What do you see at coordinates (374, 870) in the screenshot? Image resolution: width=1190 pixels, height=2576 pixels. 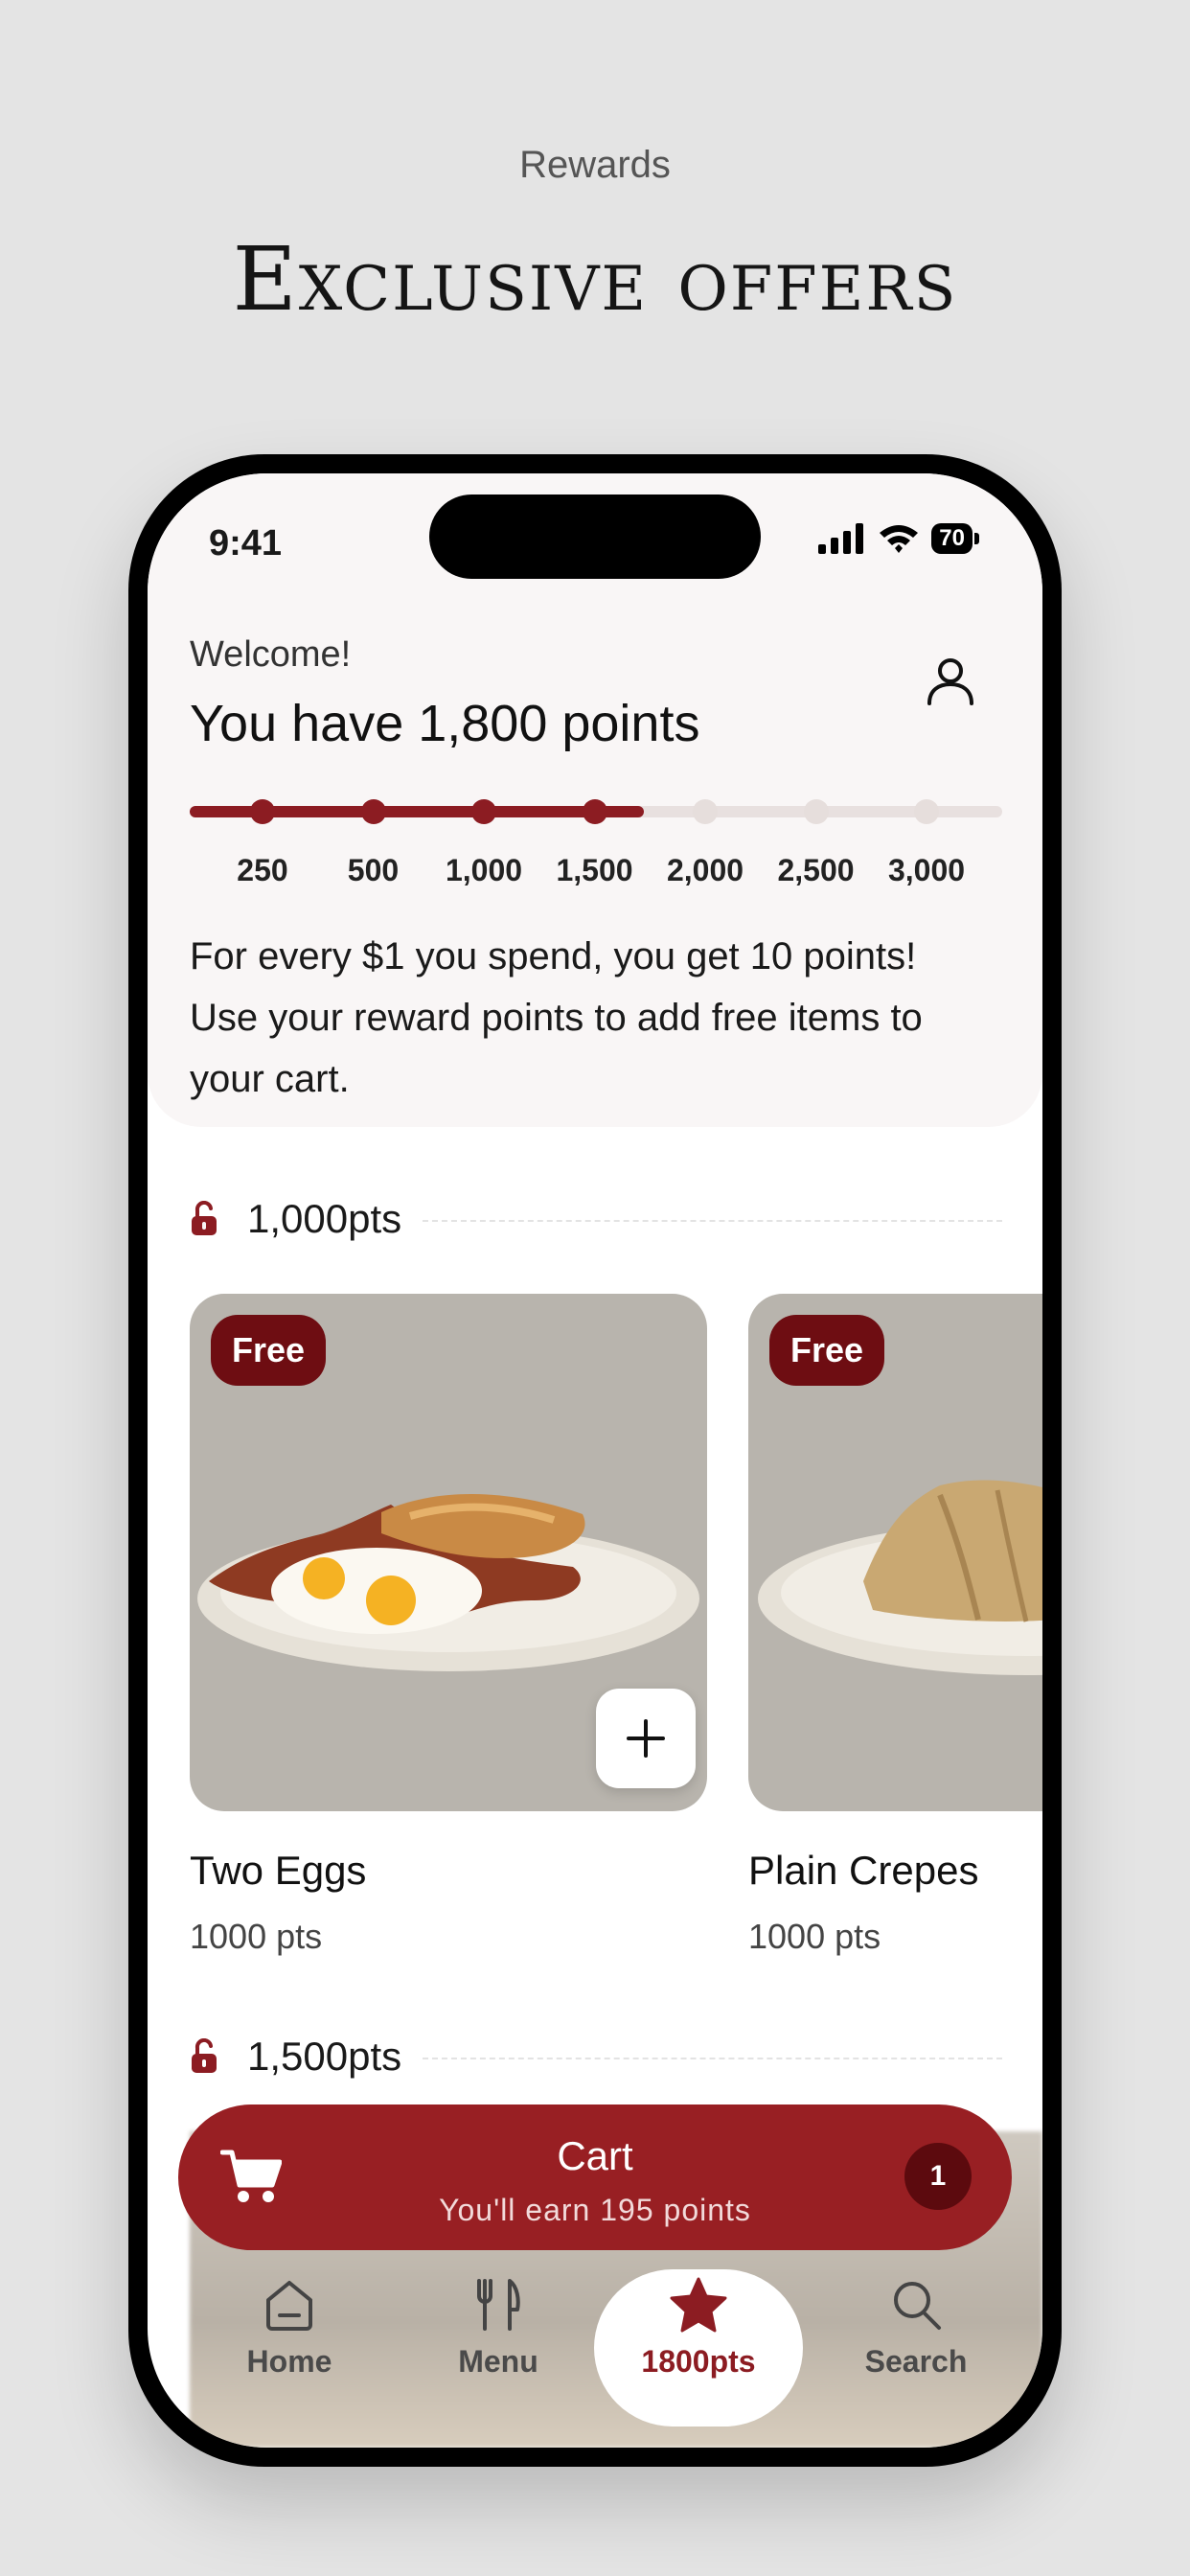 I see `milestone-label: 500` at bounding box center [374, 870].